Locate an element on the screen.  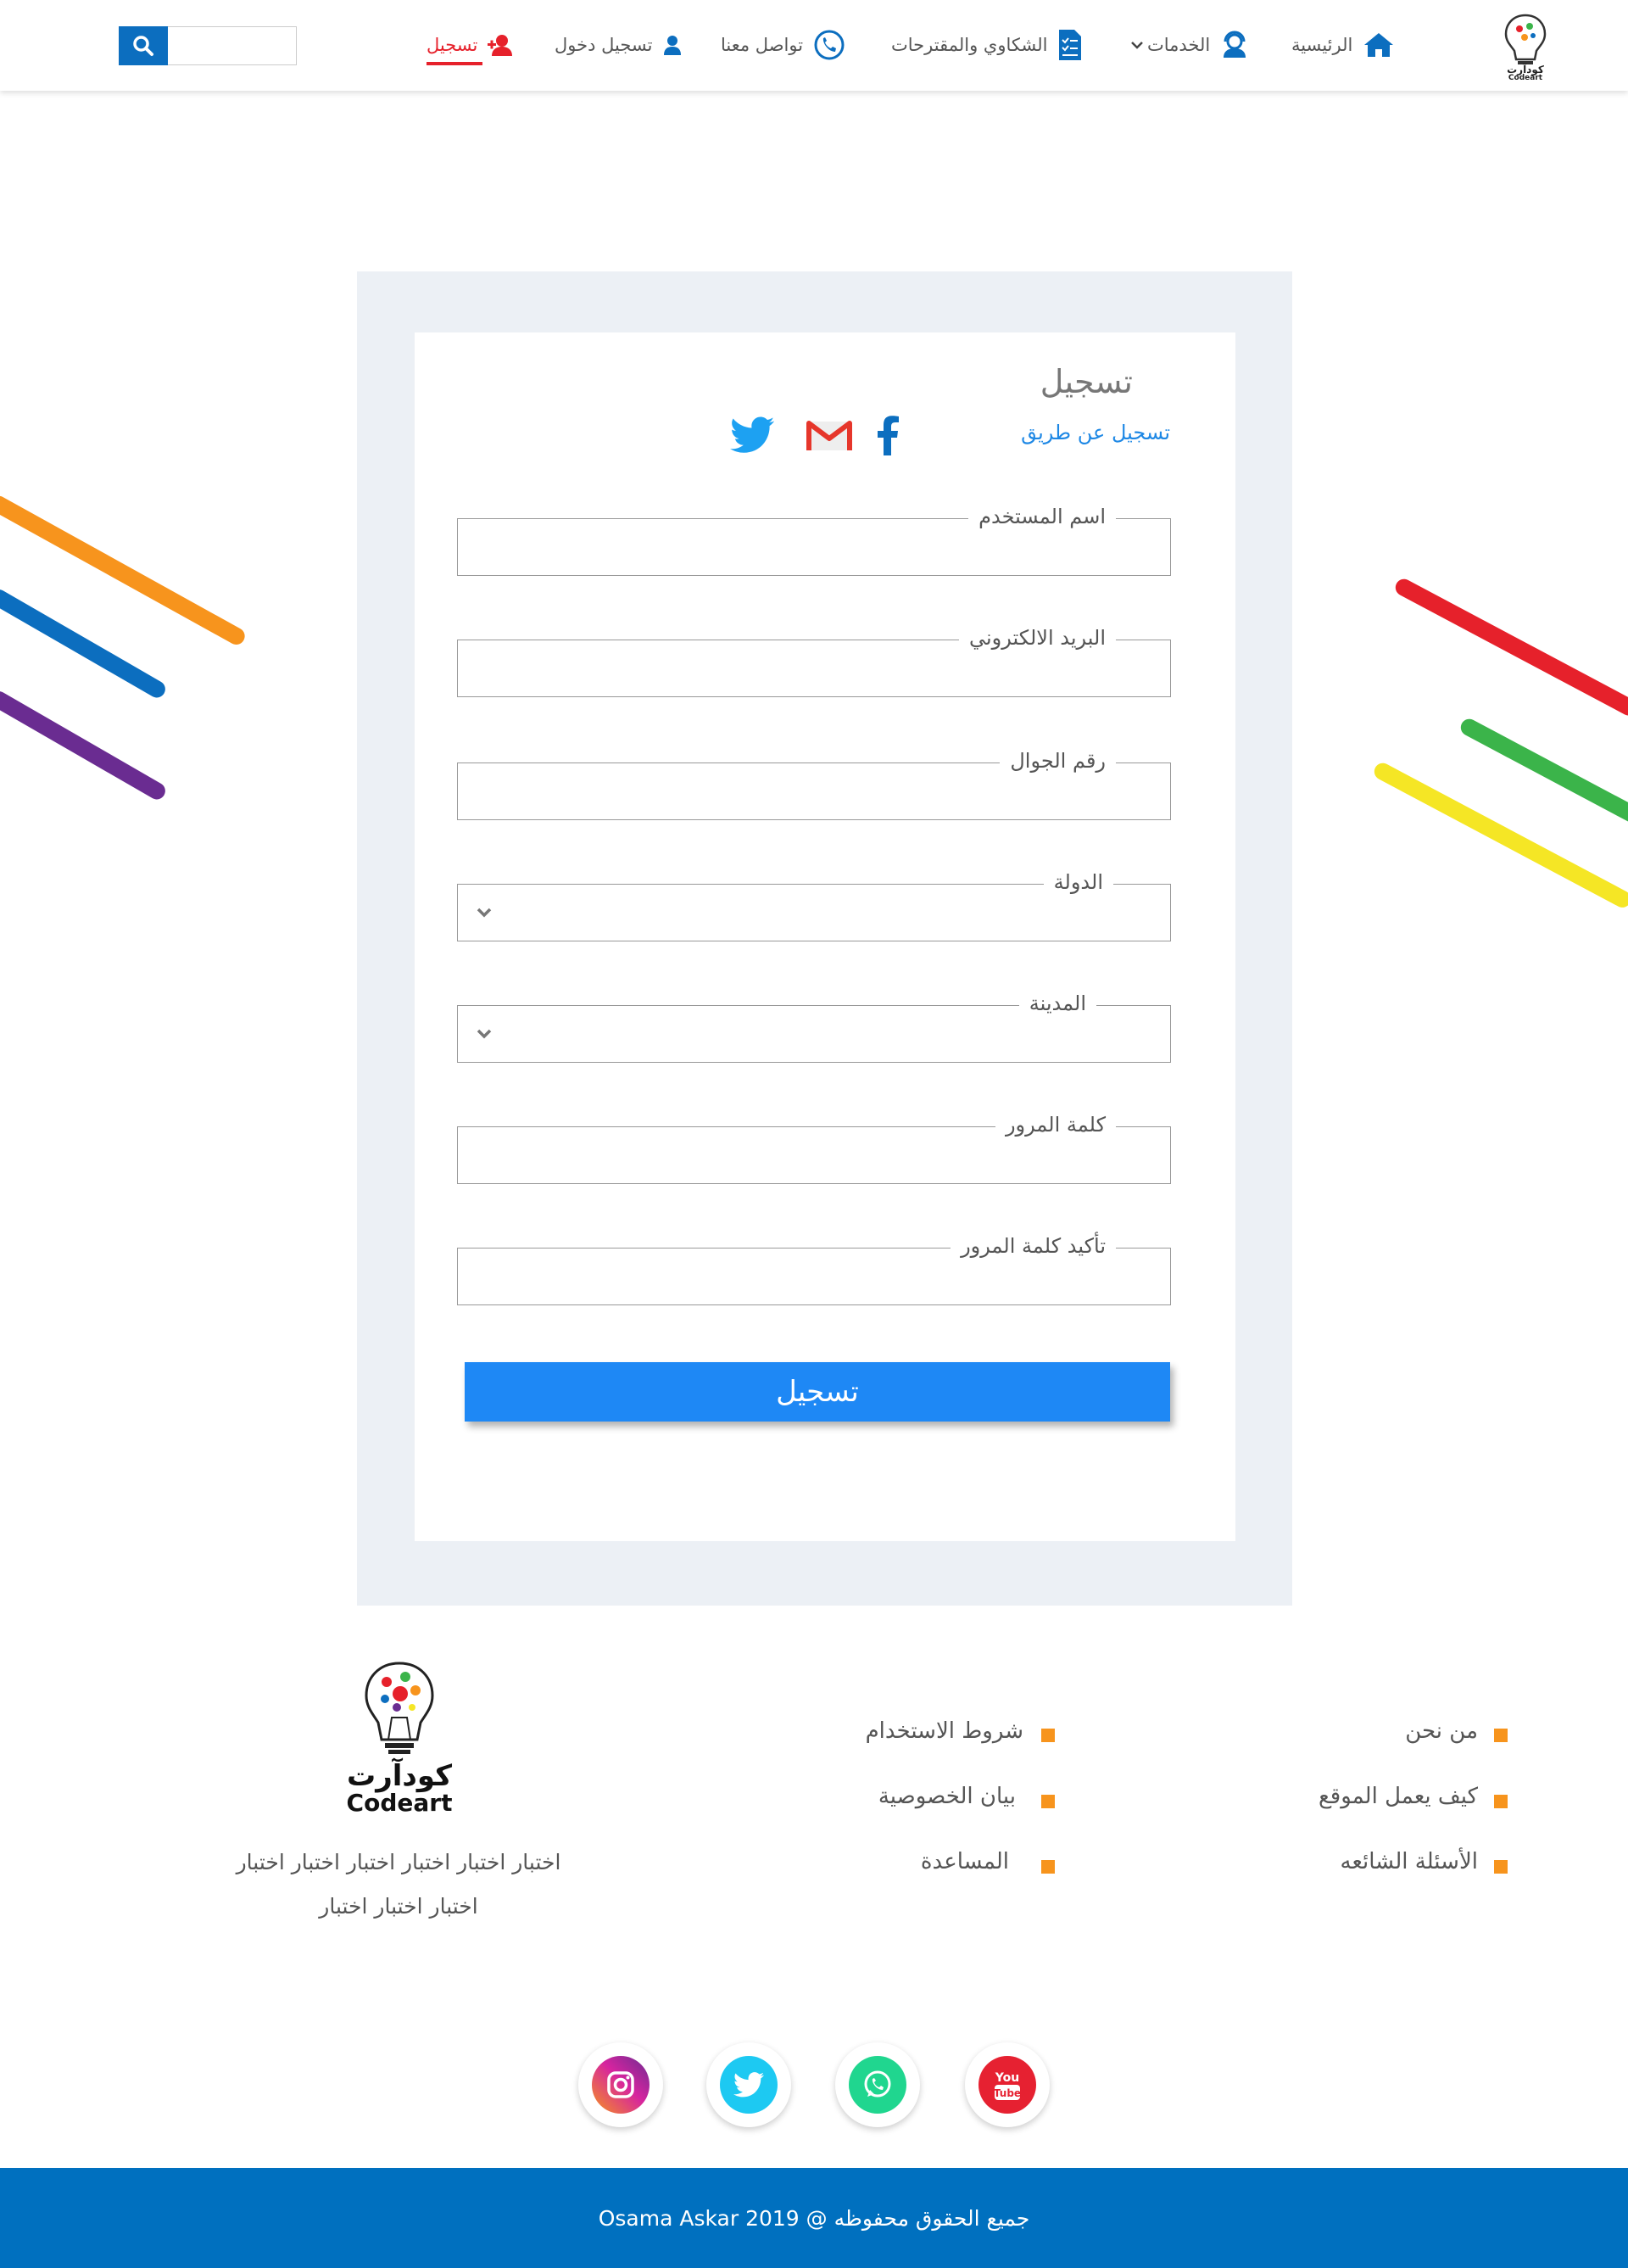
gmail-login-button is located at coordinates (829, 435).